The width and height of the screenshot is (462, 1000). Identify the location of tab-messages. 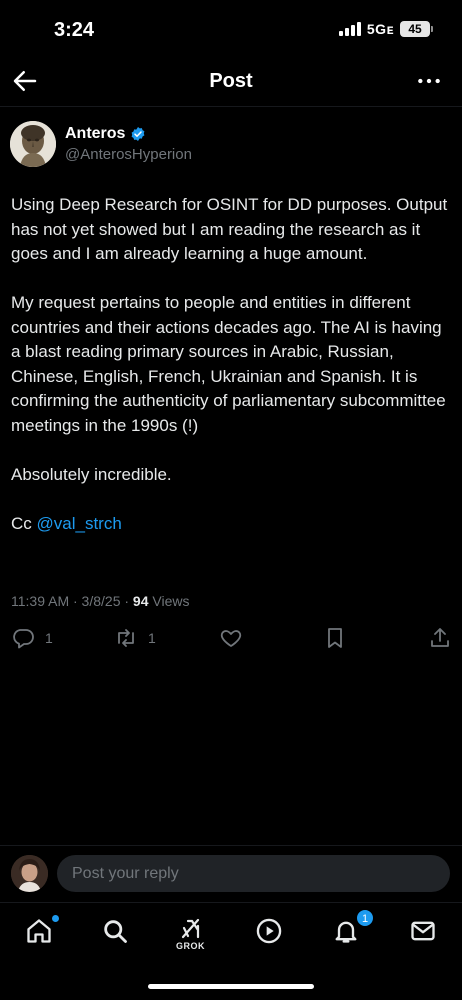
(424, 932).